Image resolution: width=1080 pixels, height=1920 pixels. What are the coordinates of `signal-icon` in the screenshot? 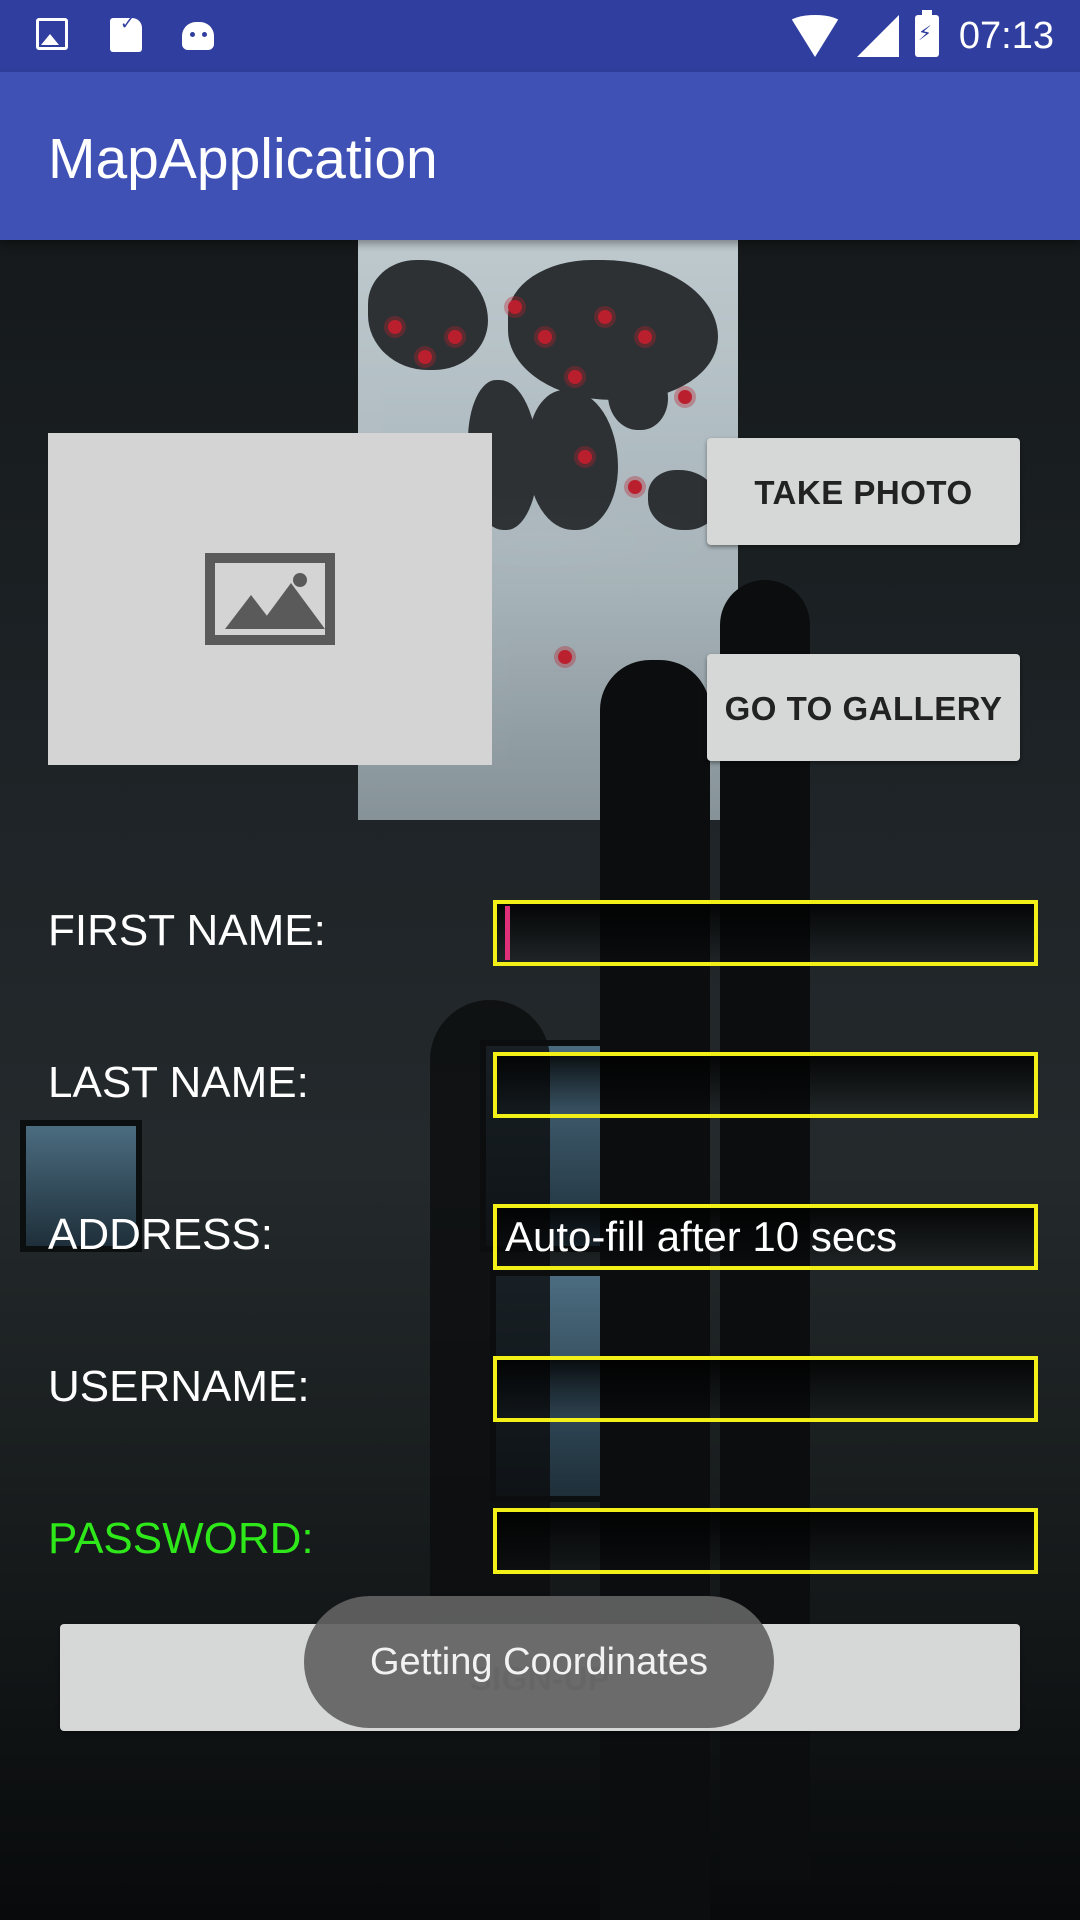 It's located at (877, 36).